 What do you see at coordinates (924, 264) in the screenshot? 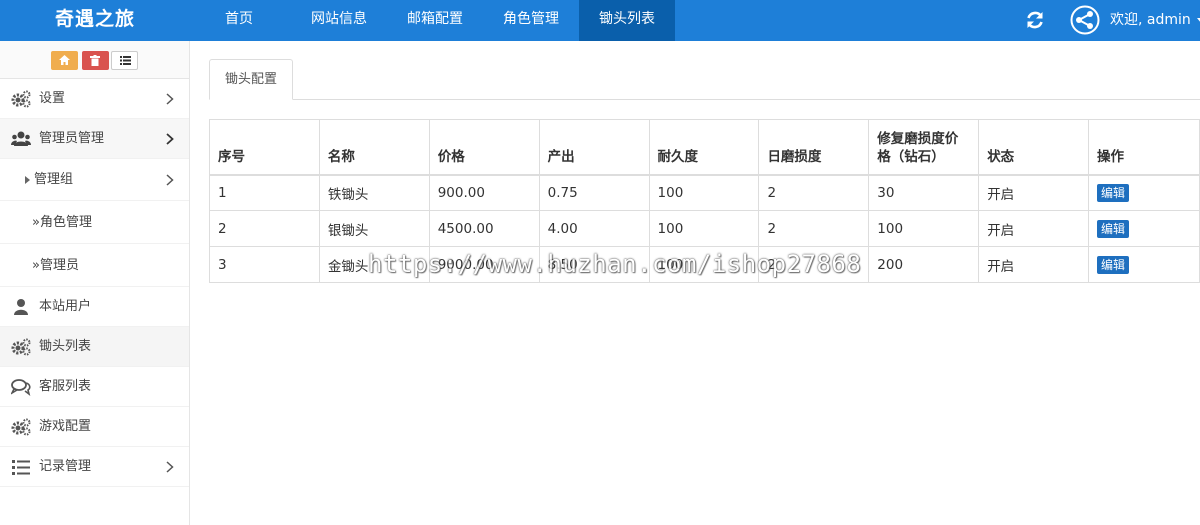
I see `cell-repair-price: 200` at bounding box center [924, 264].